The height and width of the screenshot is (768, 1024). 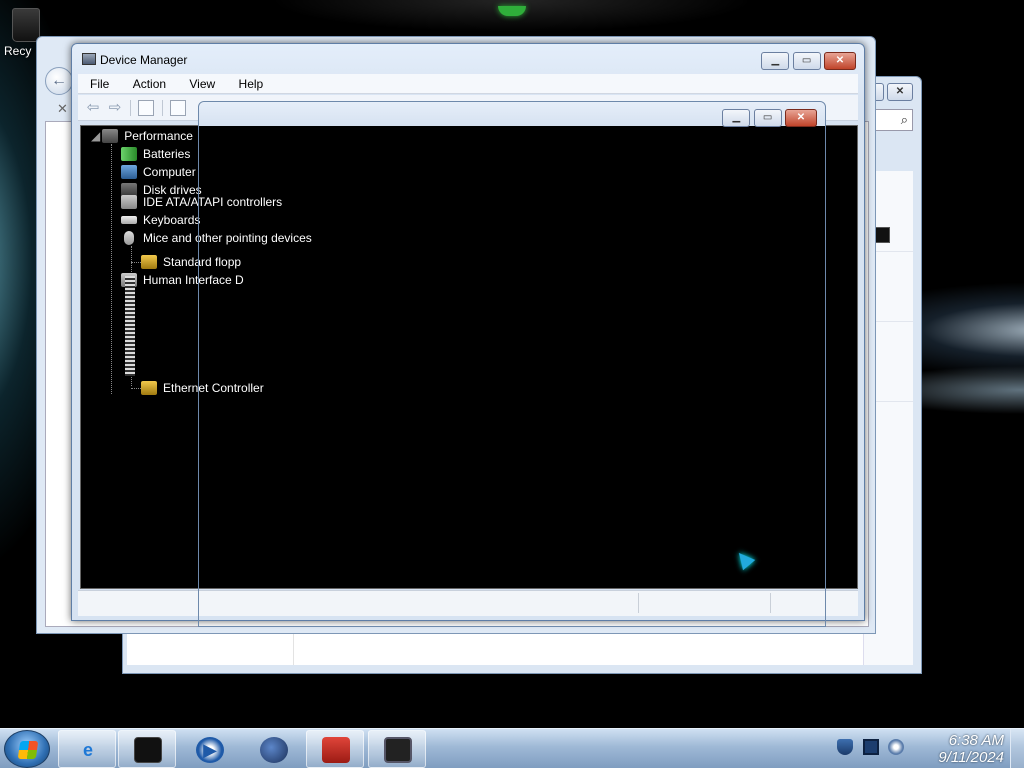 I want to click on back-arrow-icon: ⇦, so click(x=93, y=108).